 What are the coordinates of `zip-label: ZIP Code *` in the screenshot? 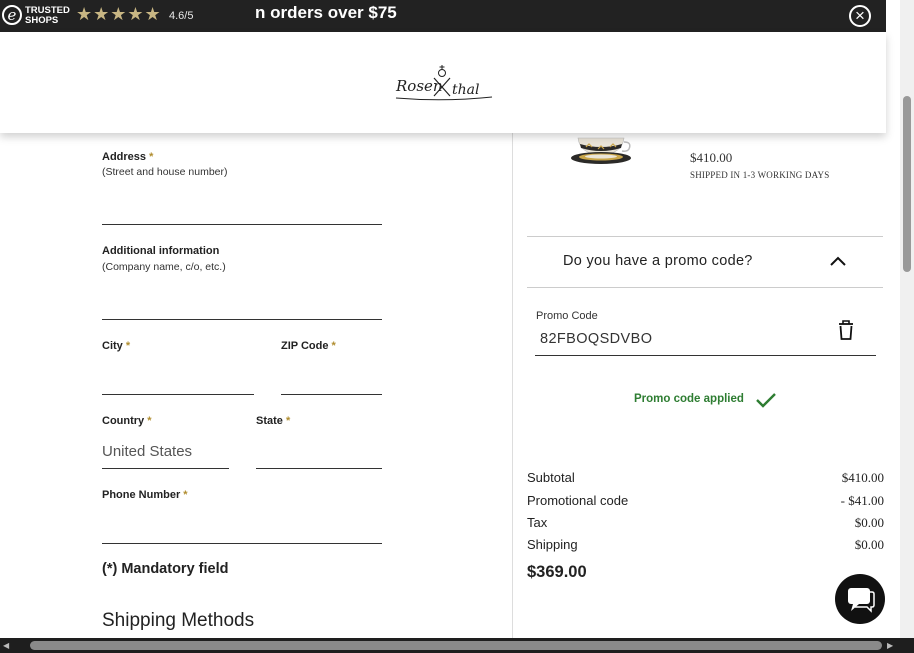 It's located at (308, 346).